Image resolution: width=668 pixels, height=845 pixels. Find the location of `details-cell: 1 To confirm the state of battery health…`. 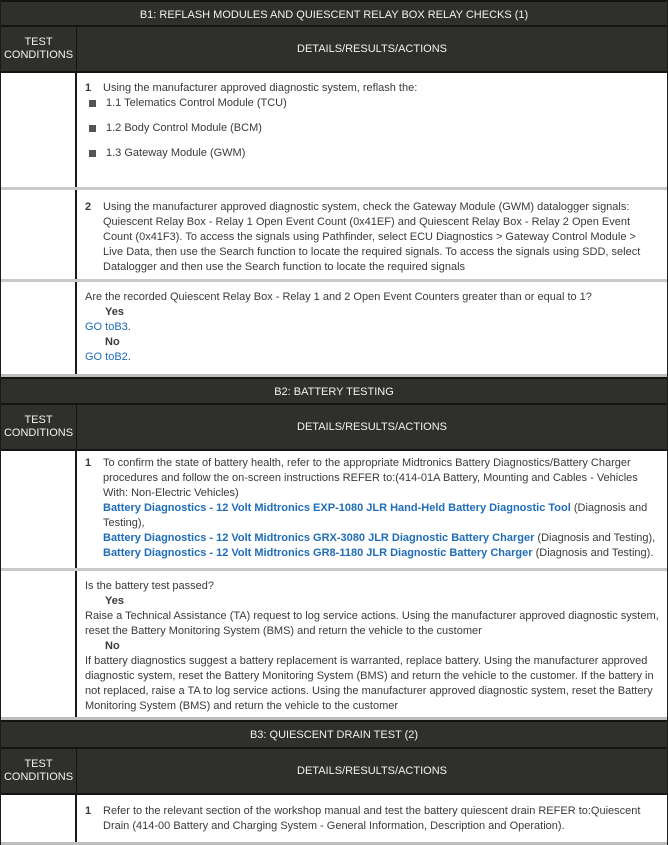

details-cell: 1 To confirm the state of battery health… is located at coordinates (372, 509).